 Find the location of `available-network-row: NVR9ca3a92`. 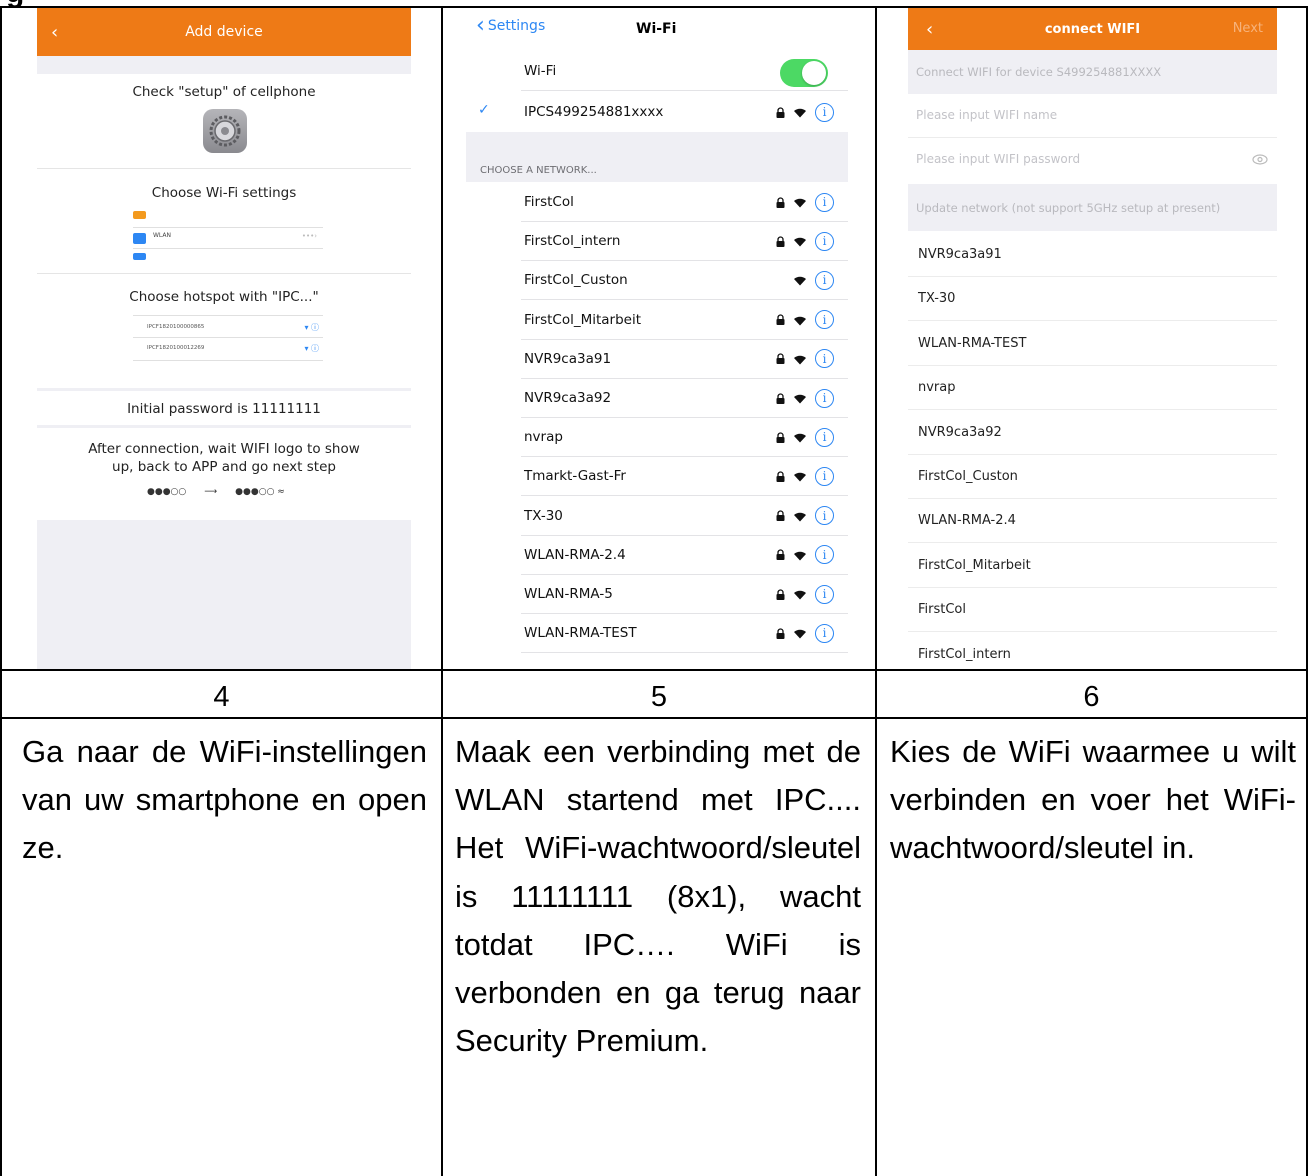

available-network-row: NVR9ca3a92 is located at coordinates (1092, 433).